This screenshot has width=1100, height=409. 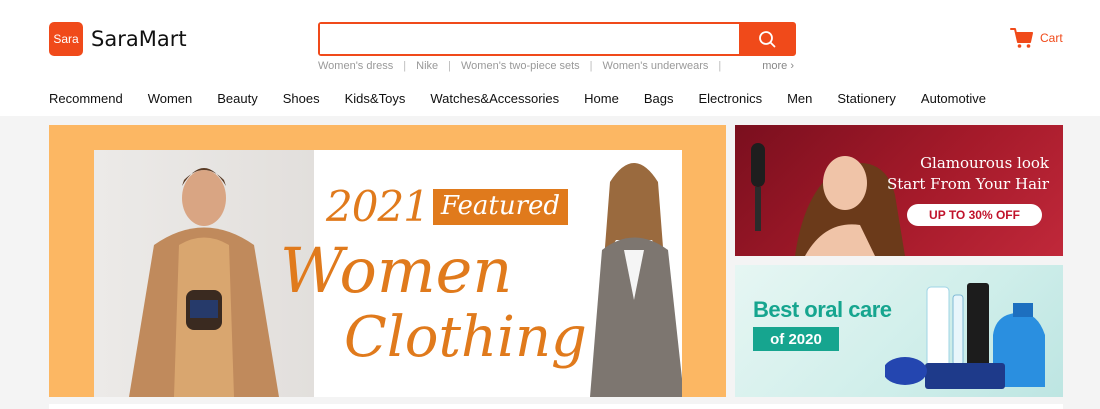 I want to click on oral-care-banner: Best oral care of 2020, so click(x=899, y=331).